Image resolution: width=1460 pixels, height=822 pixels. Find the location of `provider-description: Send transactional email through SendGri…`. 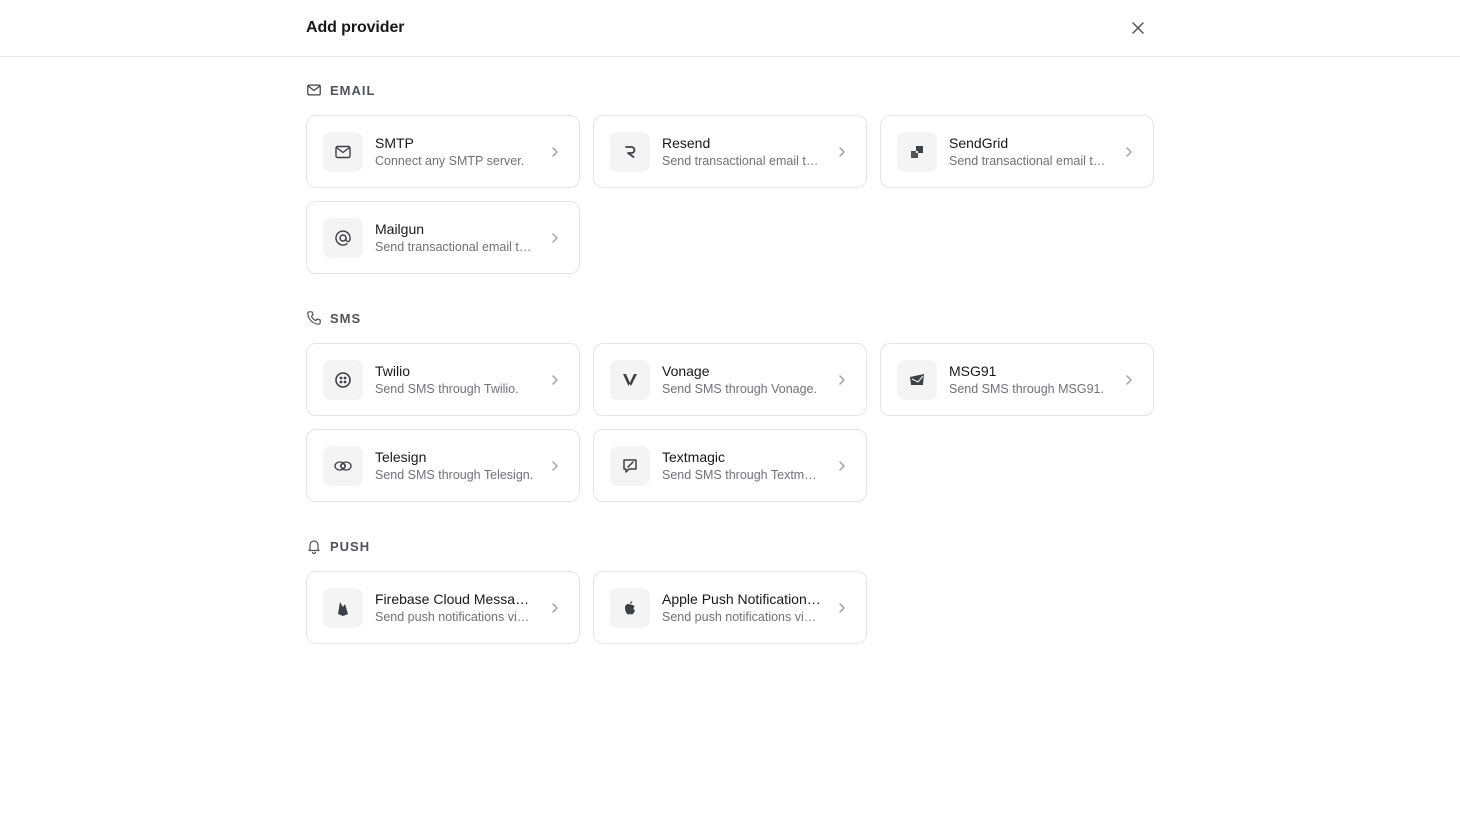

provider-description: Send transactional email through SendGri… is located at coordinates (1029, 160).